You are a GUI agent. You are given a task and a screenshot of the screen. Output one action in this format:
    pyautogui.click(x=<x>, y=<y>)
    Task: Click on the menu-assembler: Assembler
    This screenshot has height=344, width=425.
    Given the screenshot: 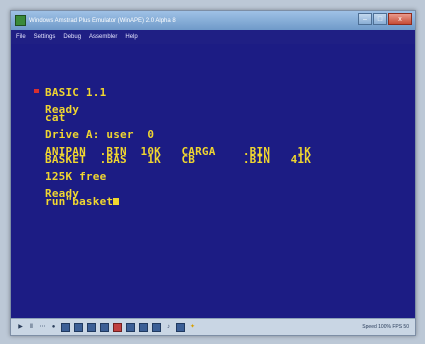 What is the action you would take?
    pyautogui.click(x=103, y=37)
    